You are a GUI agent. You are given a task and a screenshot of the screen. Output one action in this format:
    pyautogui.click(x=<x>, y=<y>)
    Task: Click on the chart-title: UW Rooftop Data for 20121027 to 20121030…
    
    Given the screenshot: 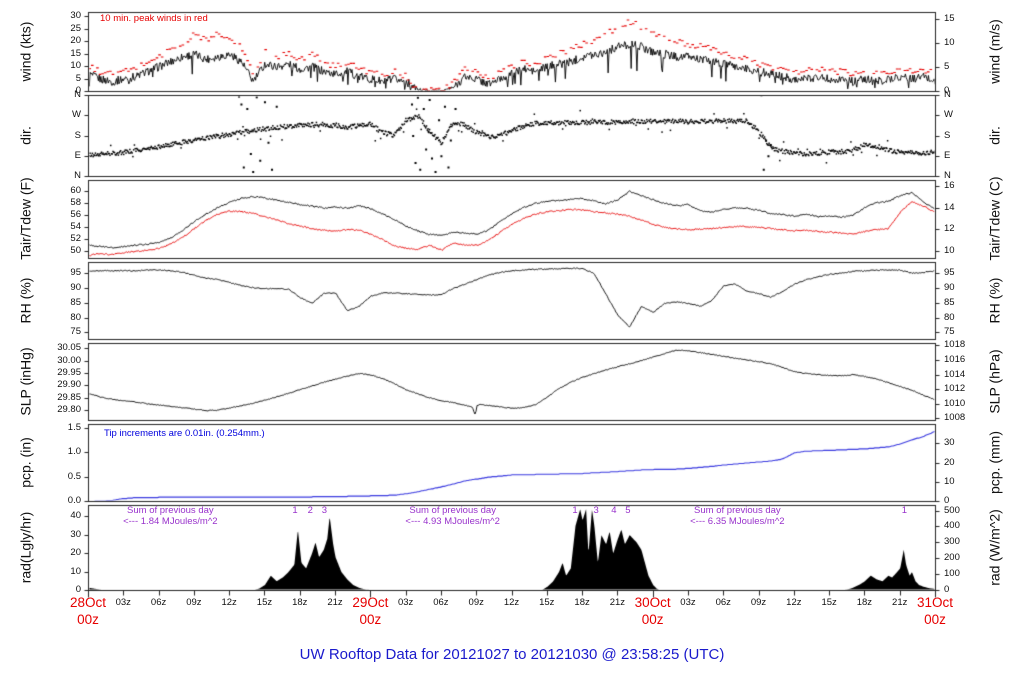 What is the action you would take?
    pyautogui.click(x=512, y=654)
    